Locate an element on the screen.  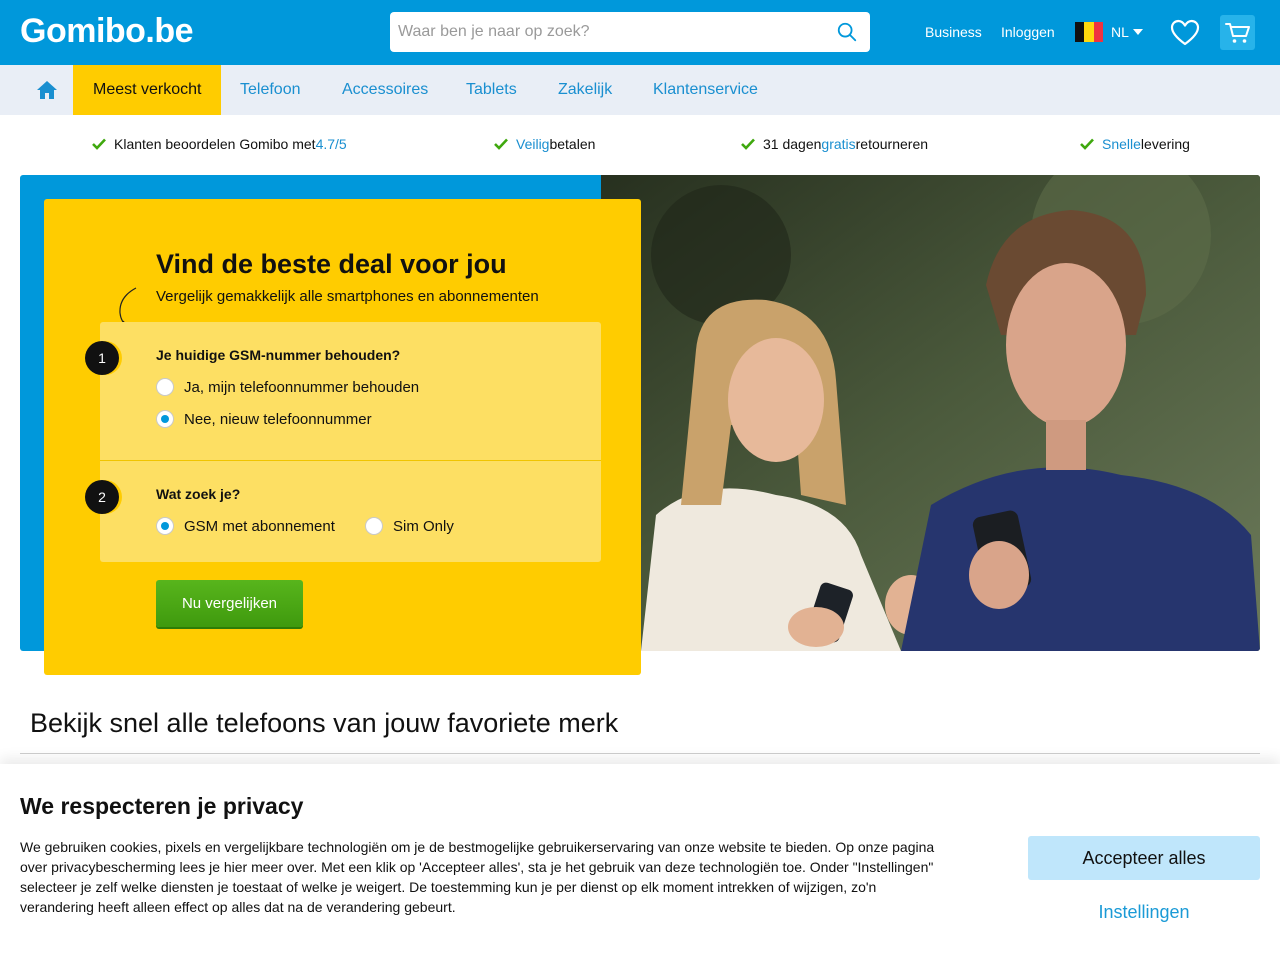
radio-sim-only: Sim Only is located at coordinates (409, 526).